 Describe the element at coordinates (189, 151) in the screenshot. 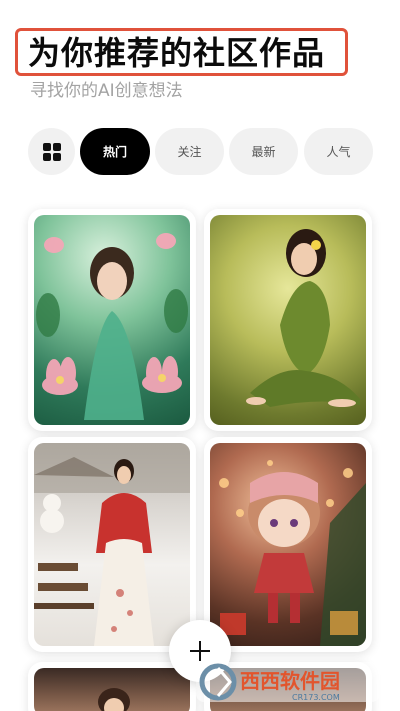

I see `tab-following: 关注` at that location.